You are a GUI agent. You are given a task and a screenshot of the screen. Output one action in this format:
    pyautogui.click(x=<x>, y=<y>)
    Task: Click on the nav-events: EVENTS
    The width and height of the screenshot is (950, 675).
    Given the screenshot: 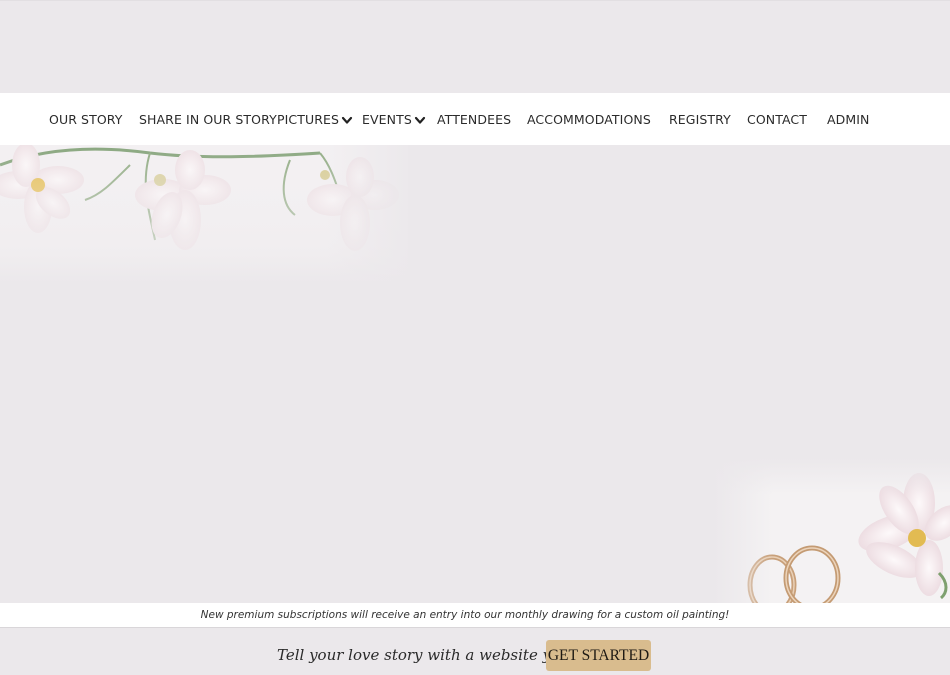 What is the action you would take?
    pyautogui.click(x=394, y=119)
    